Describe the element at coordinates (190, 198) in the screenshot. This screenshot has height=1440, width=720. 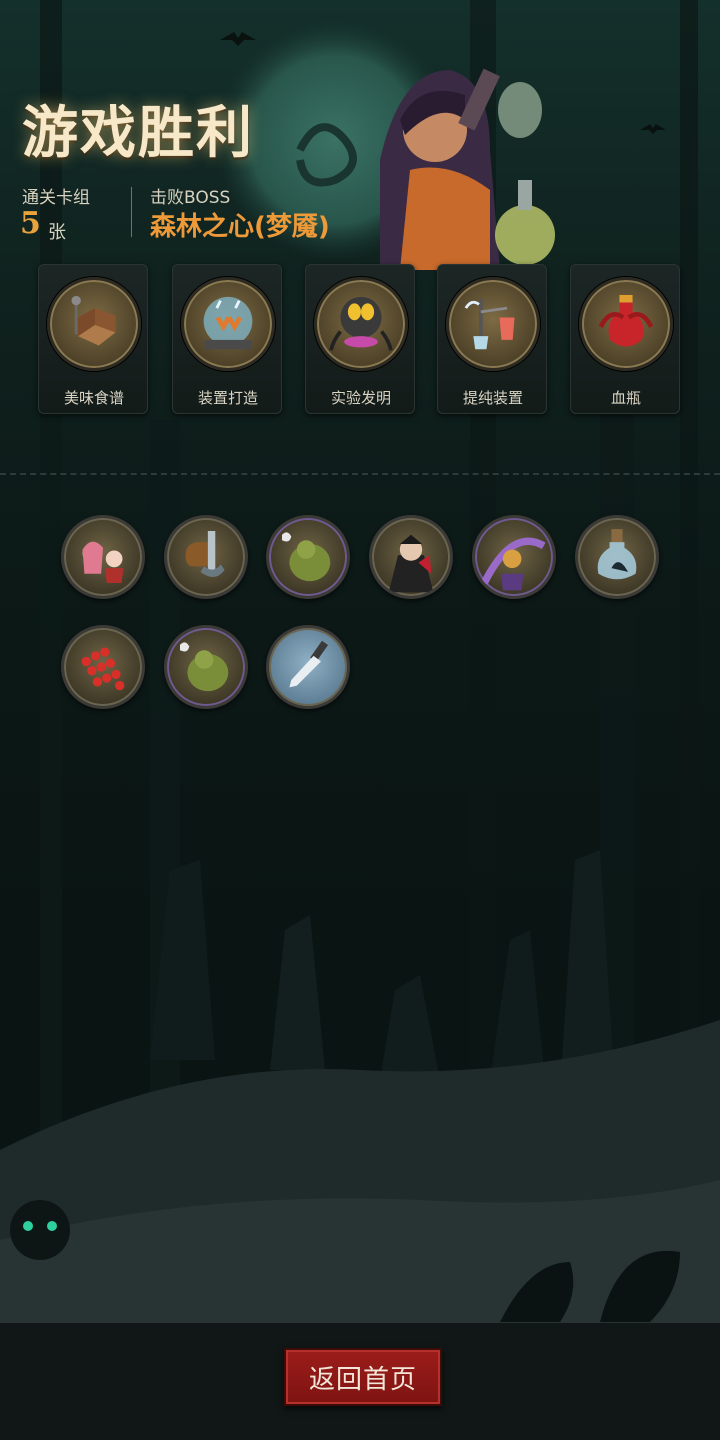
I see `defeated-boss-label: 击败BOSS` at that location.